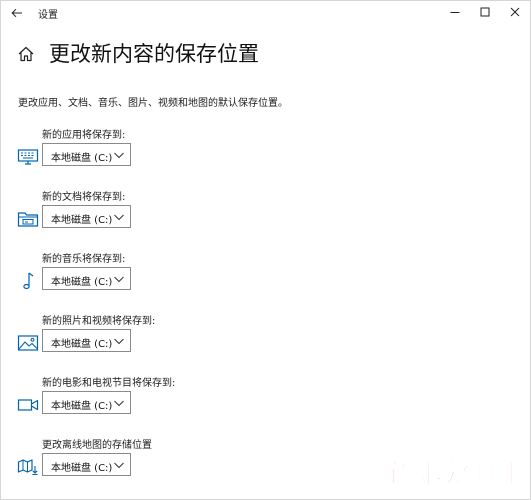 The height and width of the screenshot is (500, 531). I want to click on window-controls, so click(485, 12).